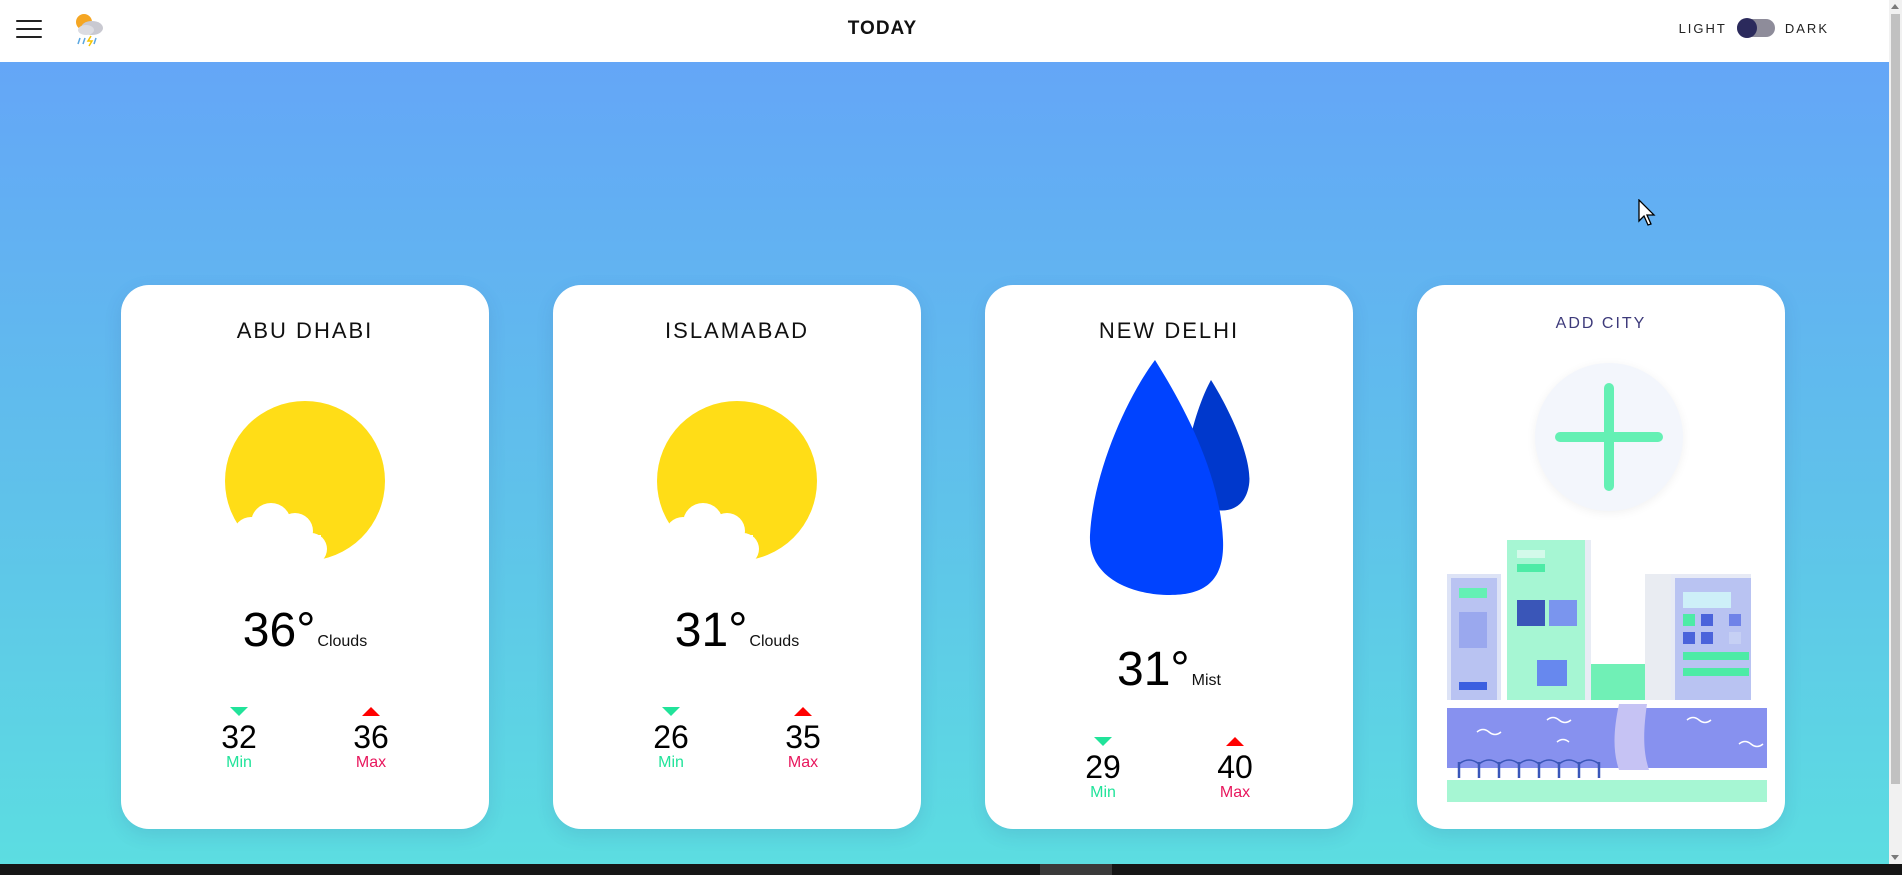  I want to click on theme-dark-label: DARK, so click(1806, 28).